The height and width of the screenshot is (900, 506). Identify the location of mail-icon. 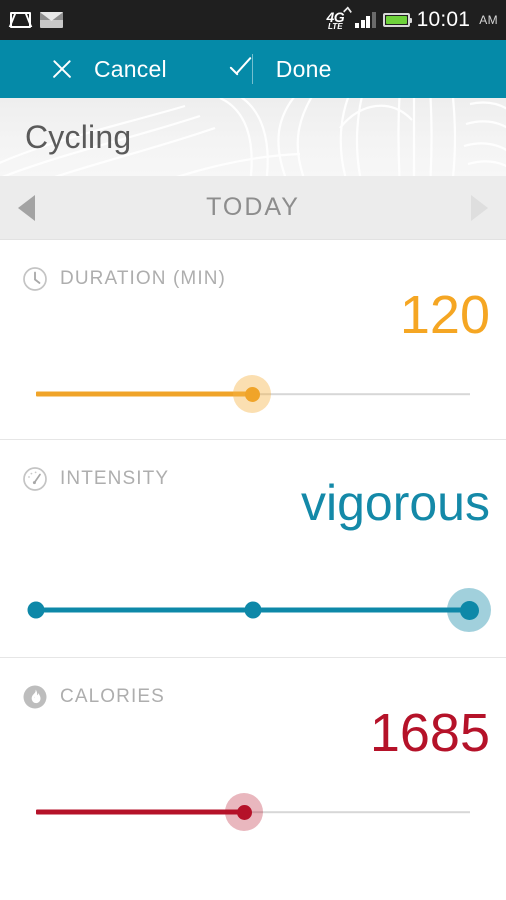
(51, 20).